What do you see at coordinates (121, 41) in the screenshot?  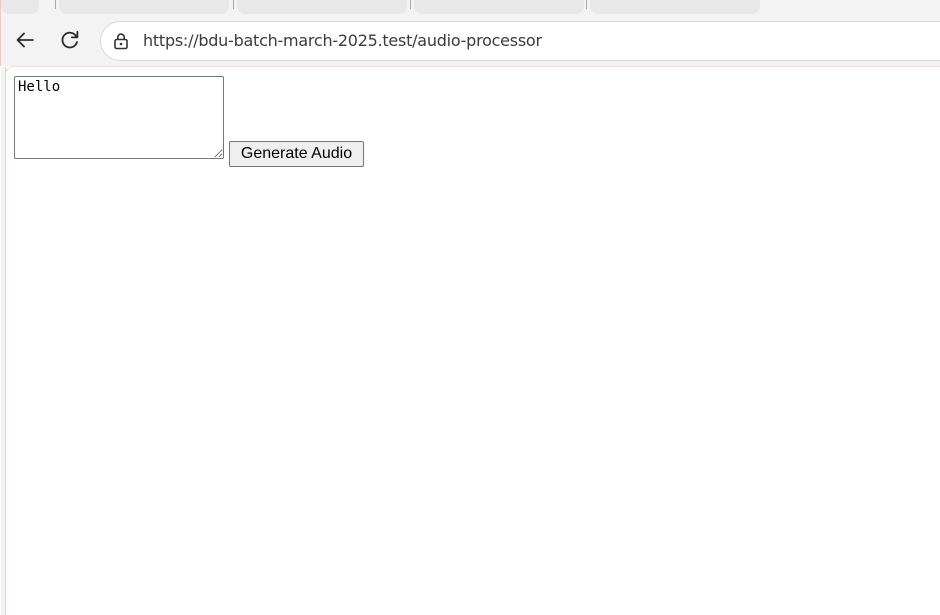 I see `lock-icon` at bounding box center [121, 41].